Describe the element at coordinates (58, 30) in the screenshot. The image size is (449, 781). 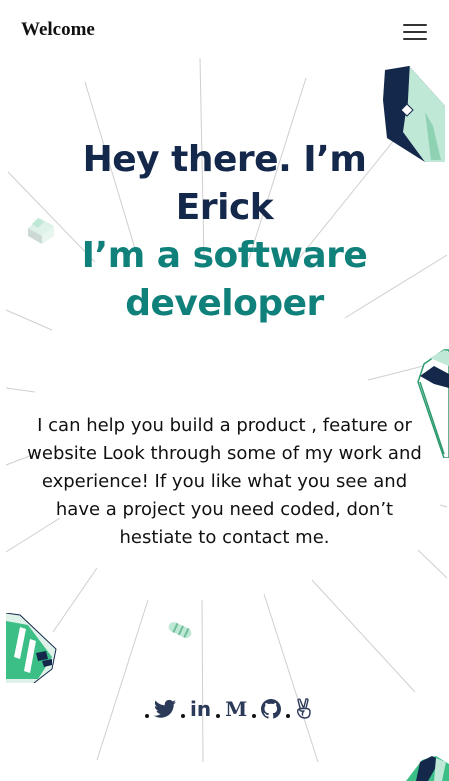
I see `site-title: Welcome` at that location.